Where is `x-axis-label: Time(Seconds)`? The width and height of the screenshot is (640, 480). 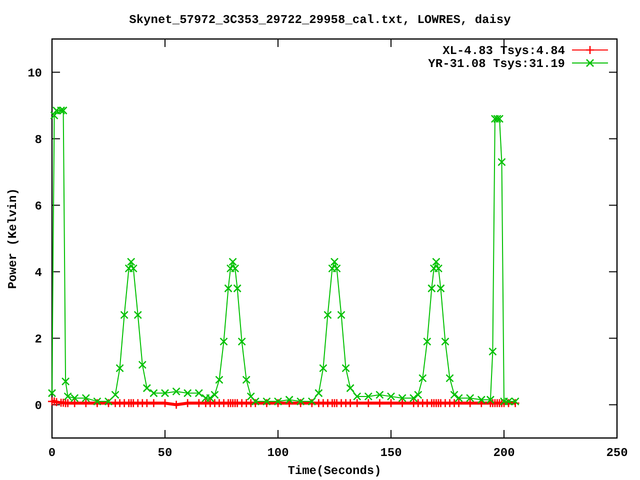
x-axis-label: Time(Seconds) is located at coordinates (335, 471).